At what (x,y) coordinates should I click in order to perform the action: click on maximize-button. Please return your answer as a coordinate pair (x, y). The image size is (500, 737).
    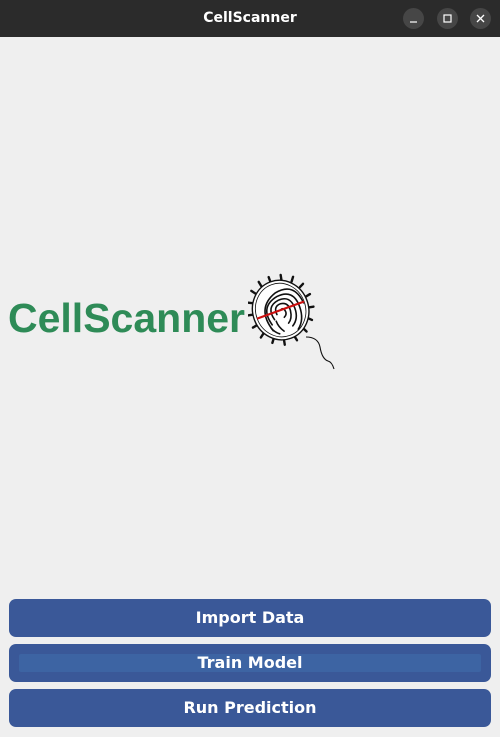
    Looking at the image, I should click on (447, 18).